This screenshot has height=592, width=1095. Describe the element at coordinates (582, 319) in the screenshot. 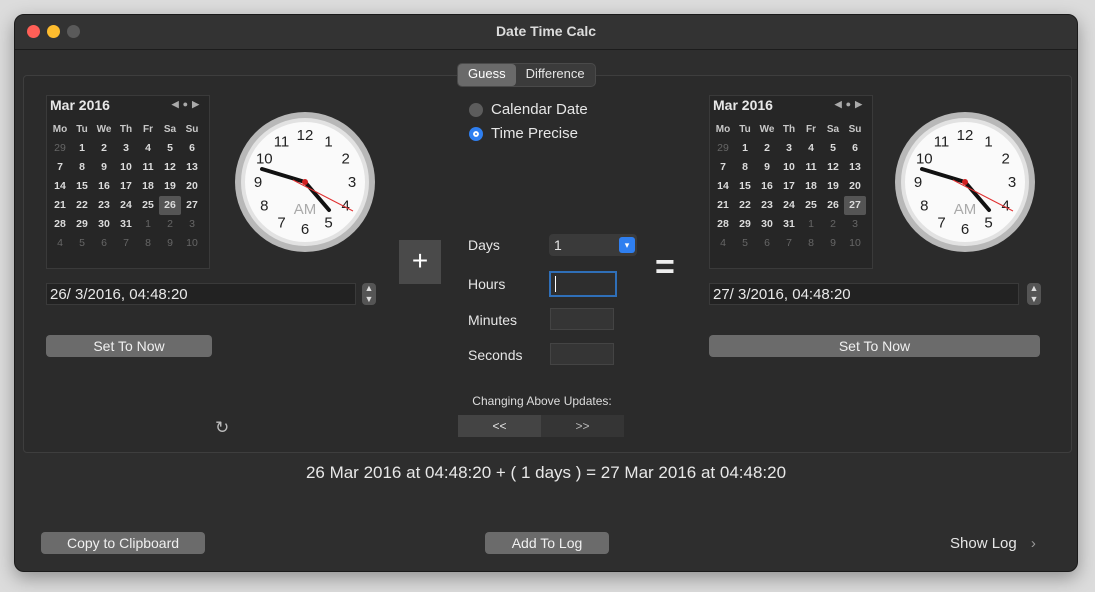

I see `minutes-input` at that location.